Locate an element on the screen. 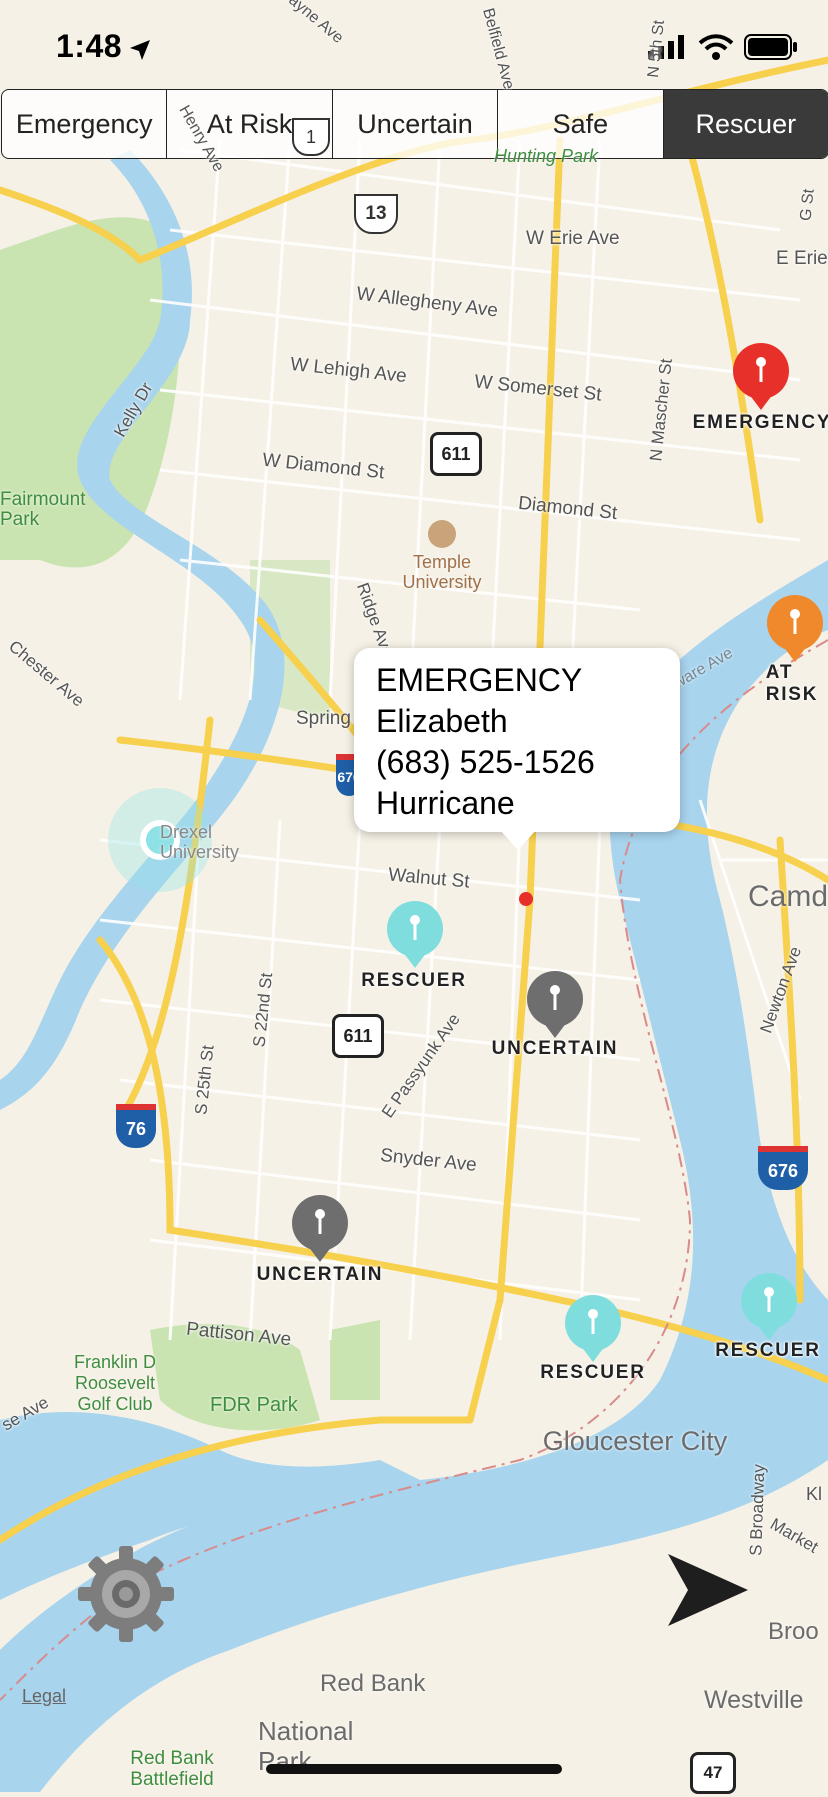 This screenshot has height=1797, width=828. label-temple-university: Temple University is located at coordinates (442, 572).